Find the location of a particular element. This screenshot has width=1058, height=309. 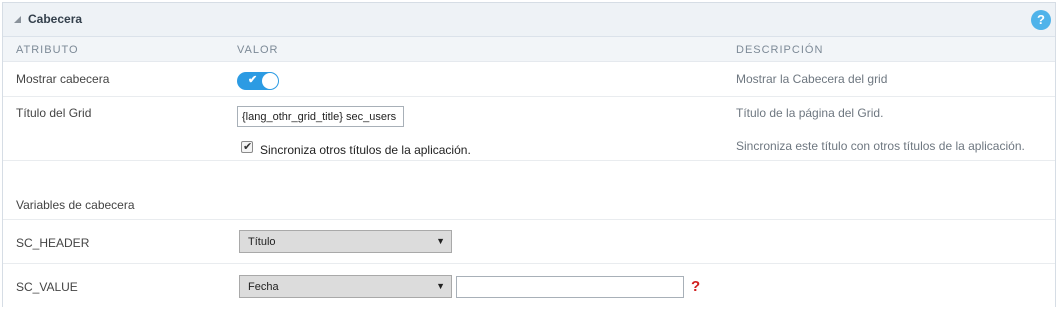

sync-titles-checkbox: ✔ is located at coordinates (247, 147).